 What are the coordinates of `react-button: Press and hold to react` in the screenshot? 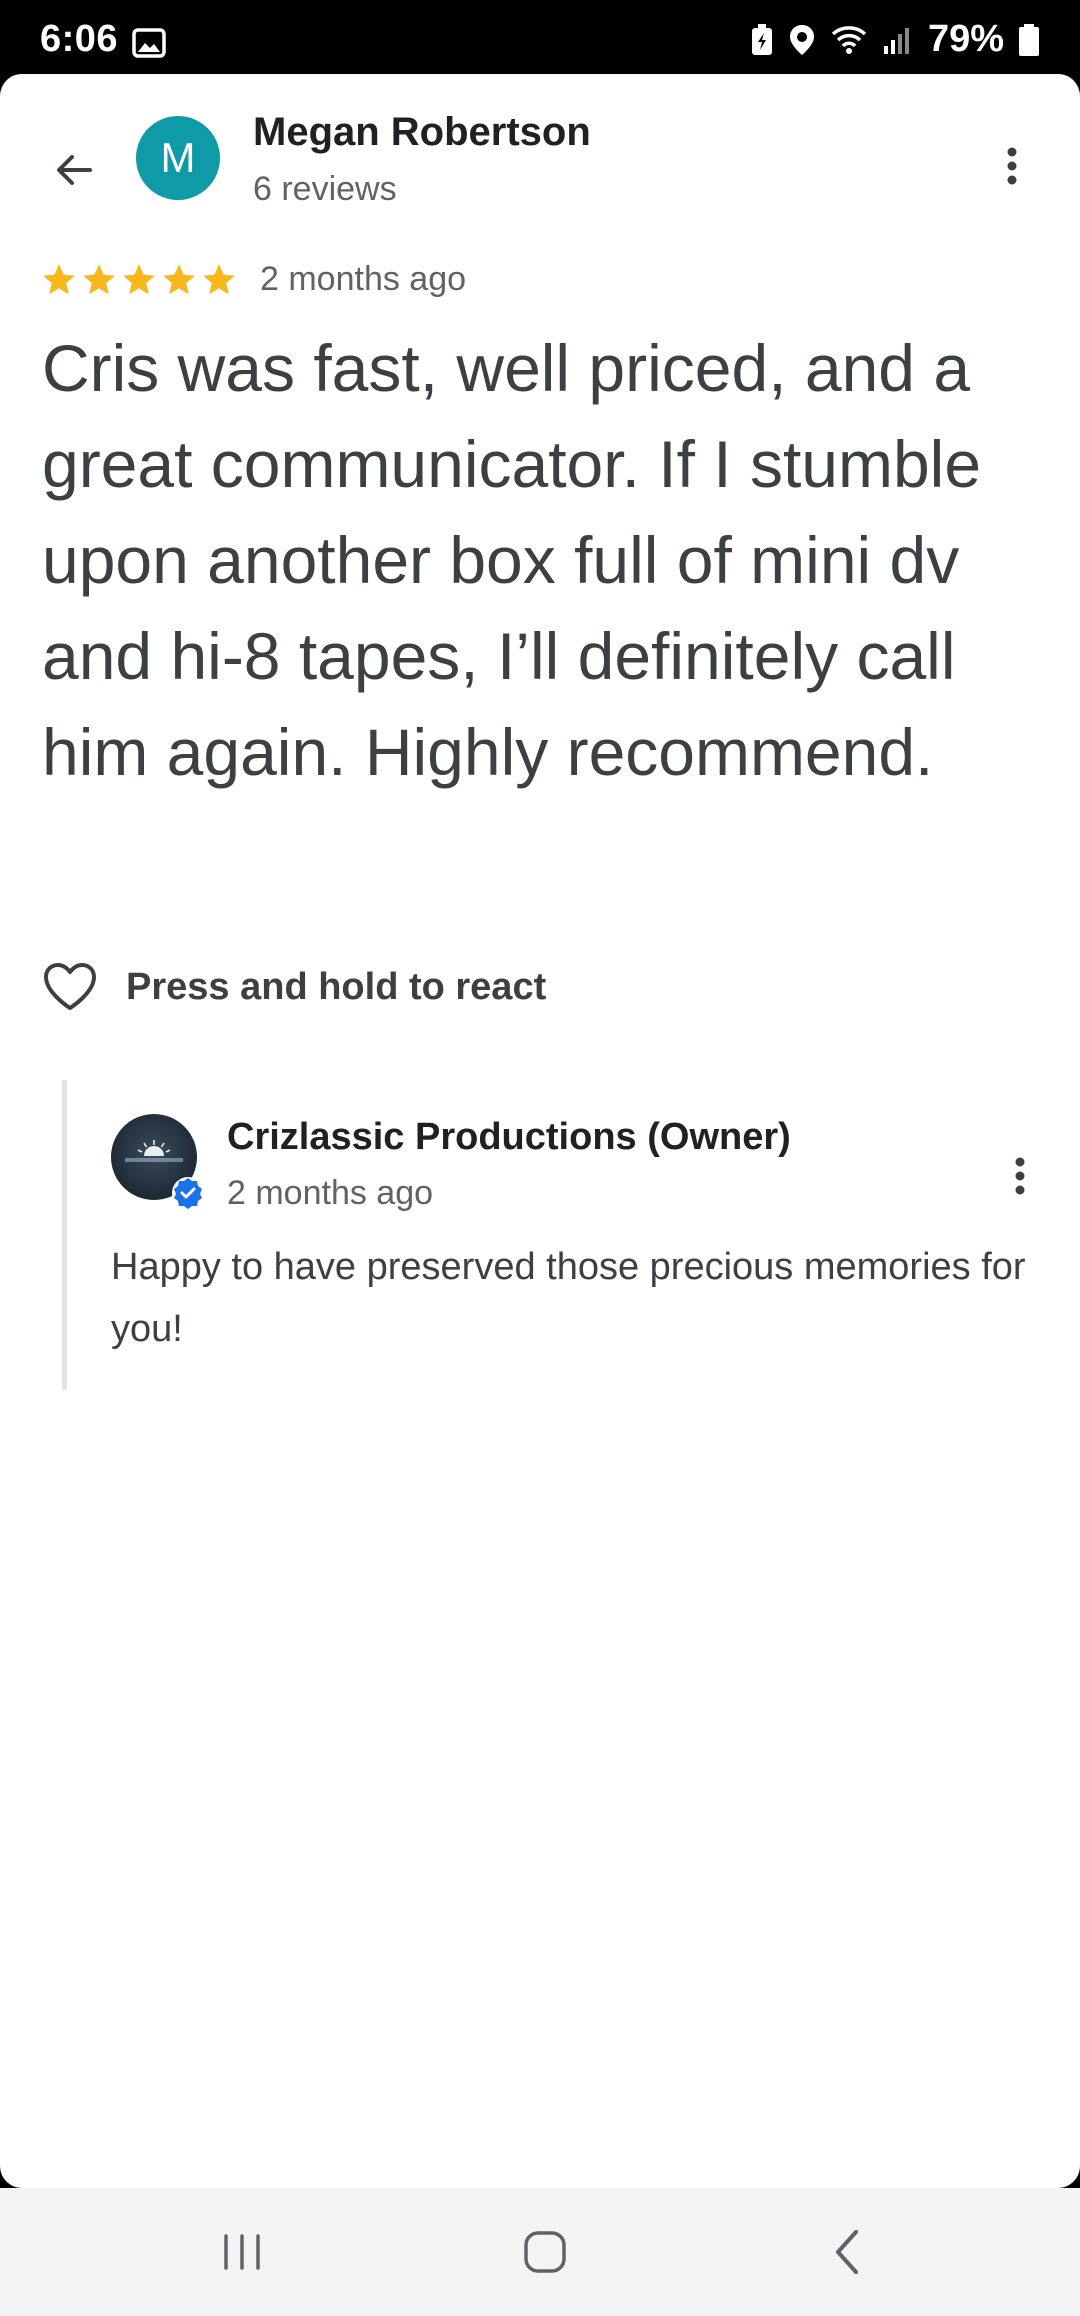 It's located at (294, 987).